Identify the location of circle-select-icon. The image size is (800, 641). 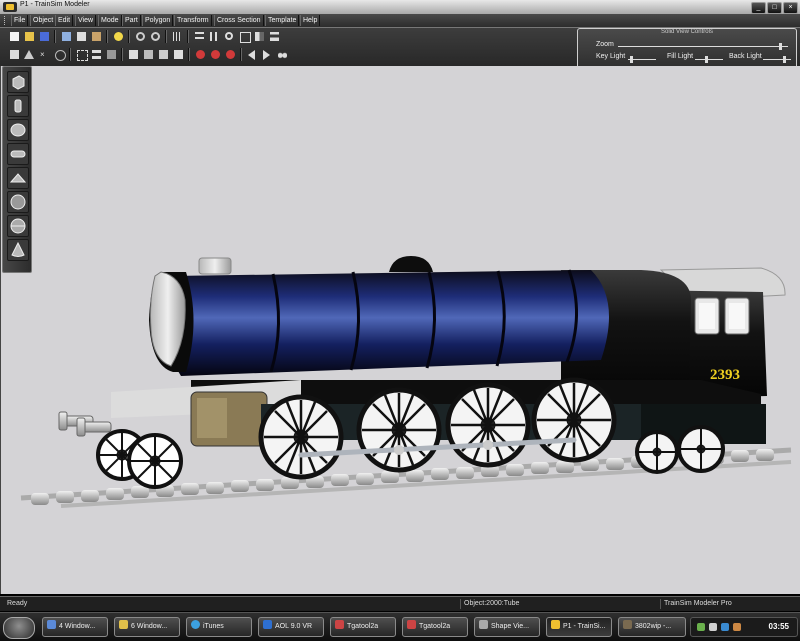
(59, 54).